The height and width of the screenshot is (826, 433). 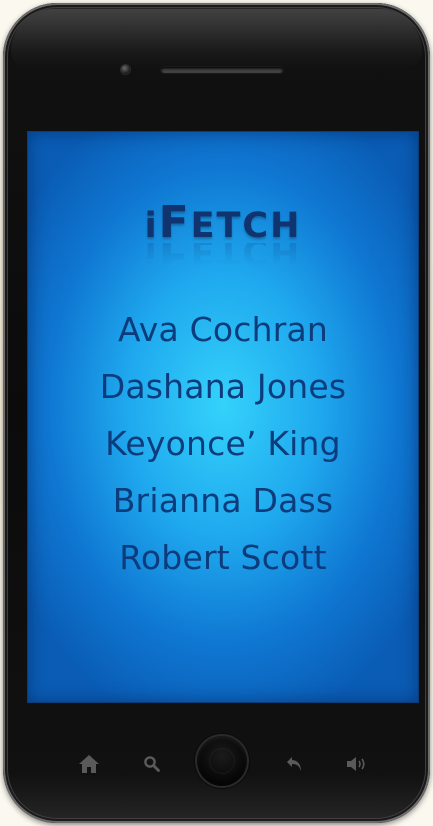 I want to click on name-item: Ava Cochran, so click(x=223, y=329).